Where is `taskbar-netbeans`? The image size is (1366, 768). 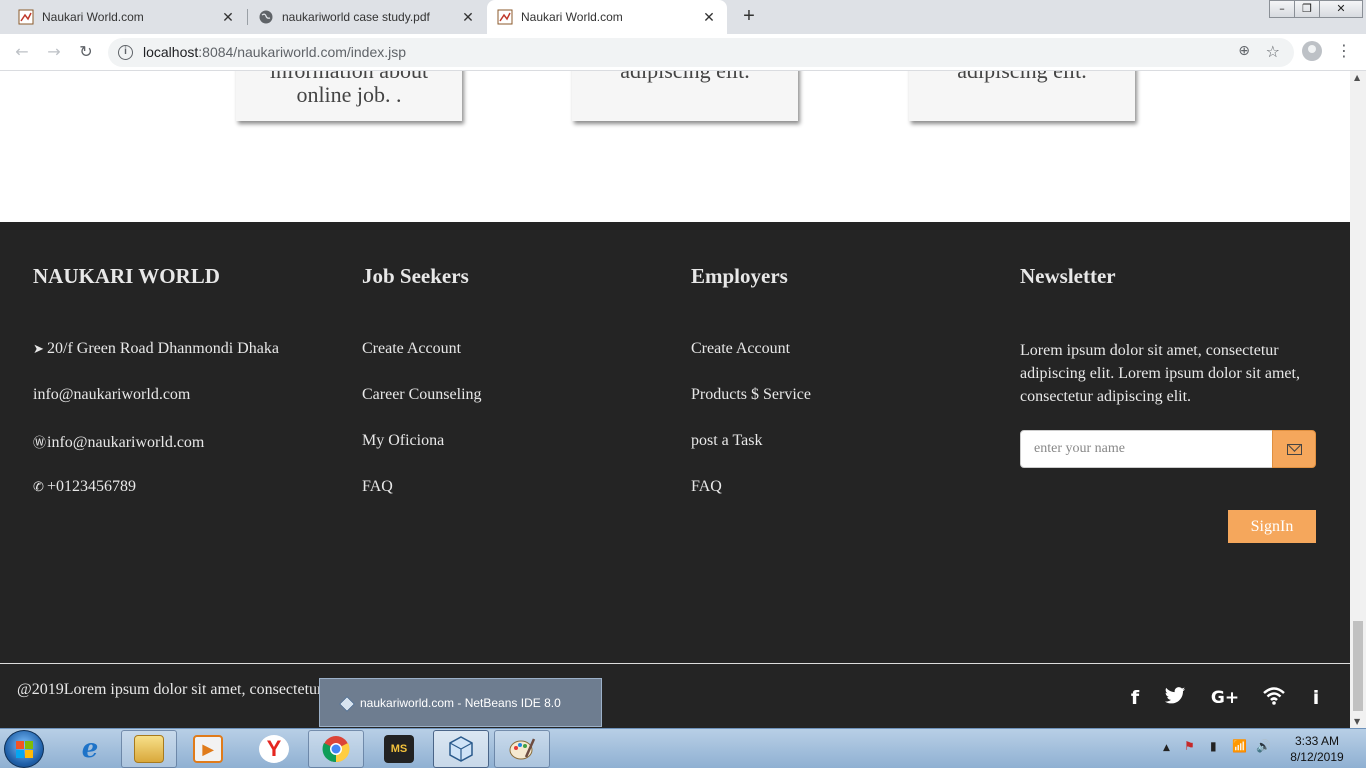 taskbar-netbeans is located at coordinates (461, 749).